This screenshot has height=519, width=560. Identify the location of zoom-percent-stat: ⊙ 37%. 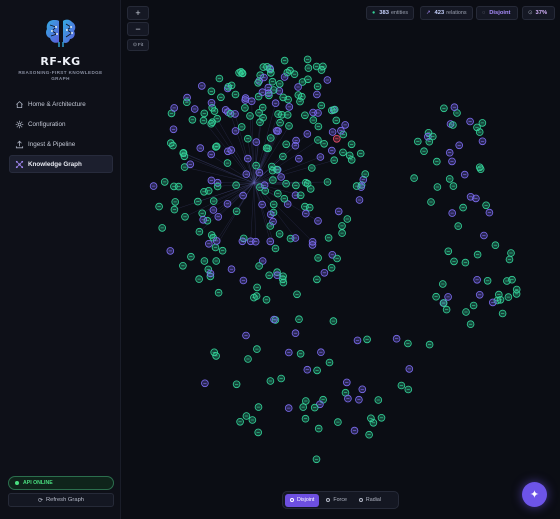
(539, 13).